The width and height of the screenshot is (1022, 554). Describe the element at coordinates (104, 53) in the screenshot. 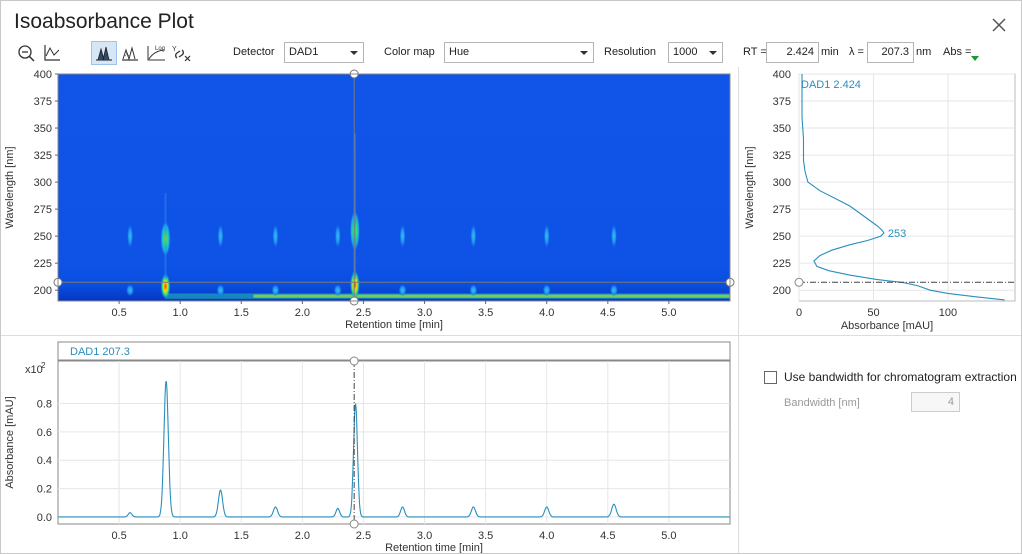

I see `isoabsorbance-peaks-icon` at that location.